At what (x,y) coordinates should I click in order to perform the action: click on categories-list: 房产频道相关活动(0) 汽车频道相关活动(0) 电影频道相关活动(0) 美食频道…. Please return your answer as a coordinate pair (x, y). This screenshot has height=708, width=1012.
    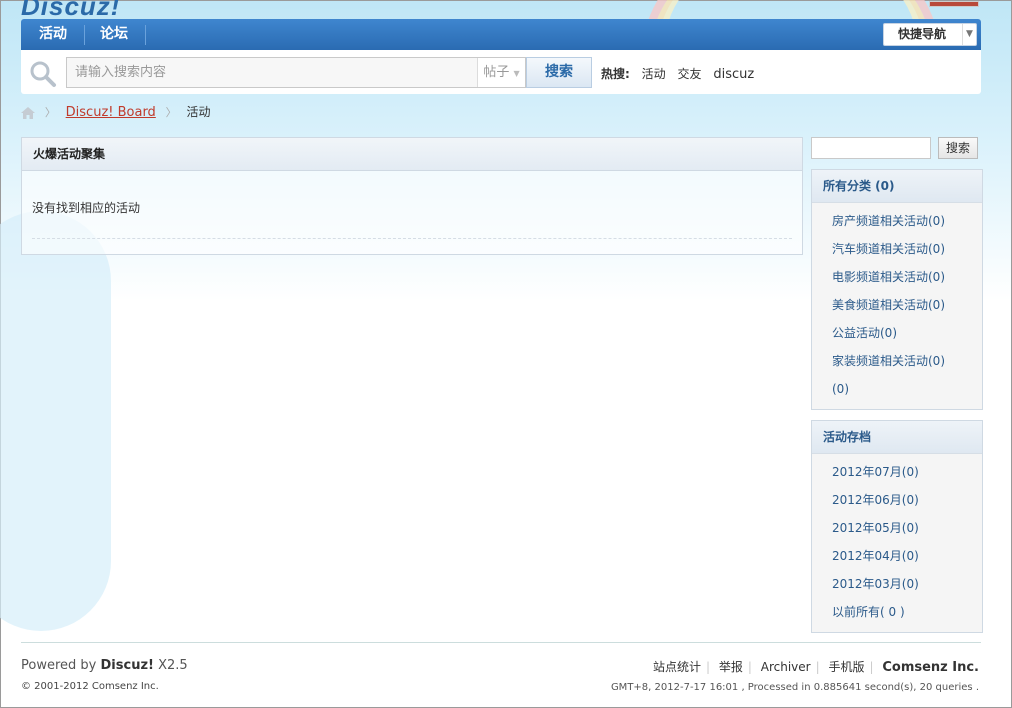
    Looking at the image, I should click on (897, 303).